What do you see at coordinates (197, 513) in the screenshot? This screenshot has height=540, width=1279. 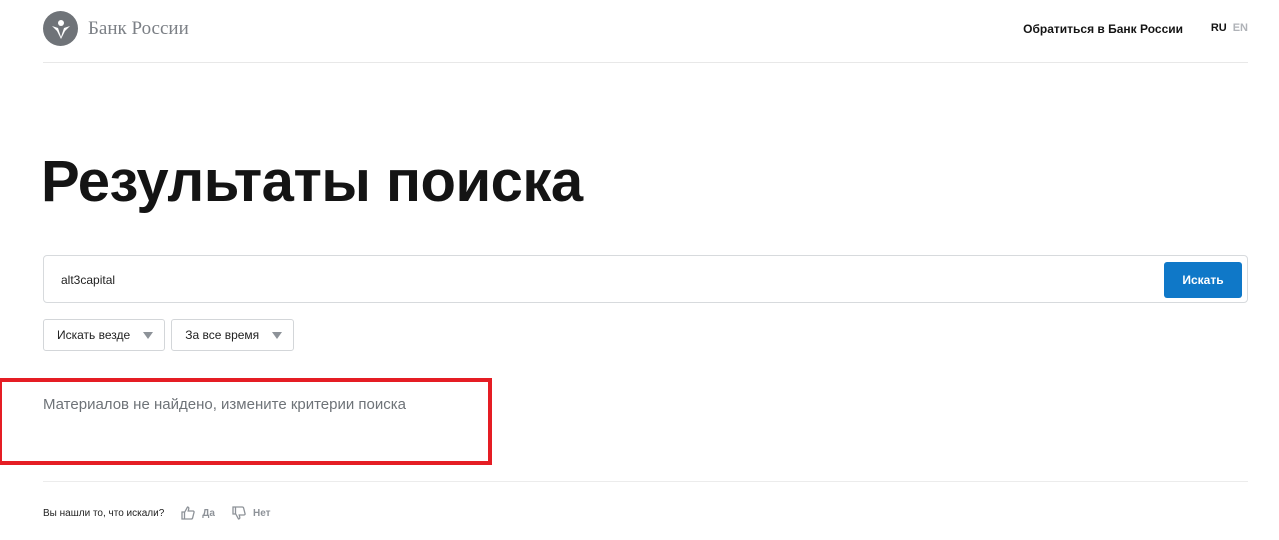 I see `feedback-yes-button: Да` at bounding box center [197, 513].